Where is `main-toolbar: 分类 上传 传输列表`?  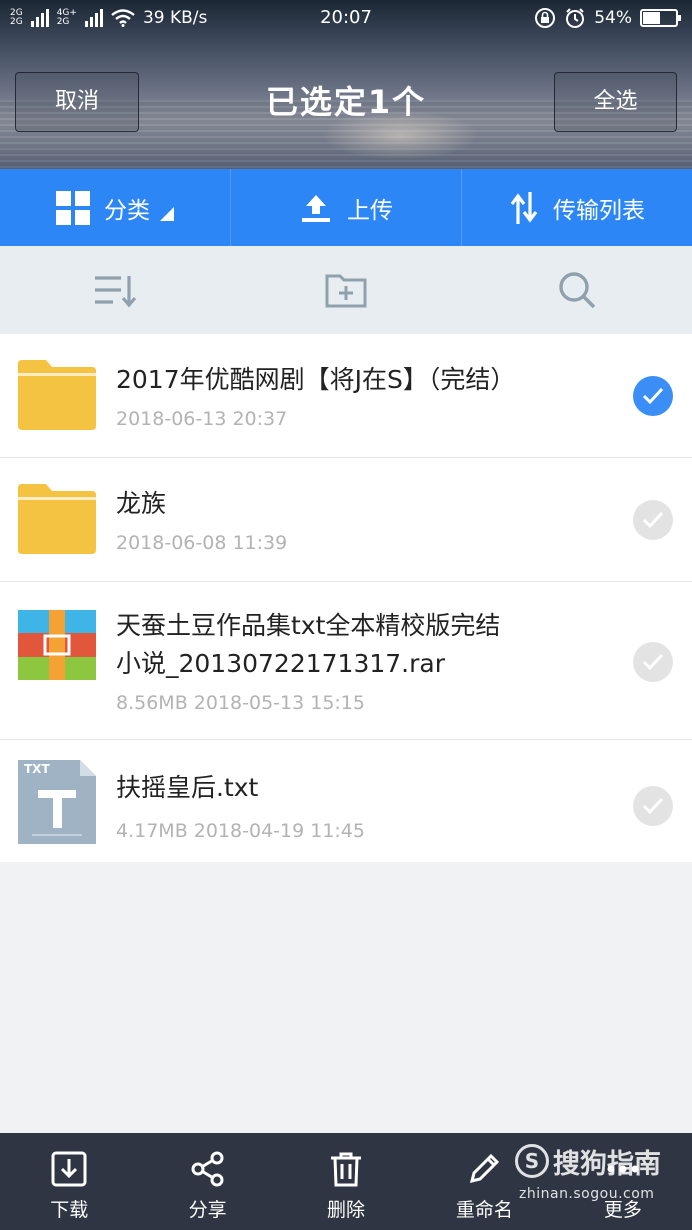
main-toolbar: 分类 上传 传输列表 is located at coordinates (346, 207).